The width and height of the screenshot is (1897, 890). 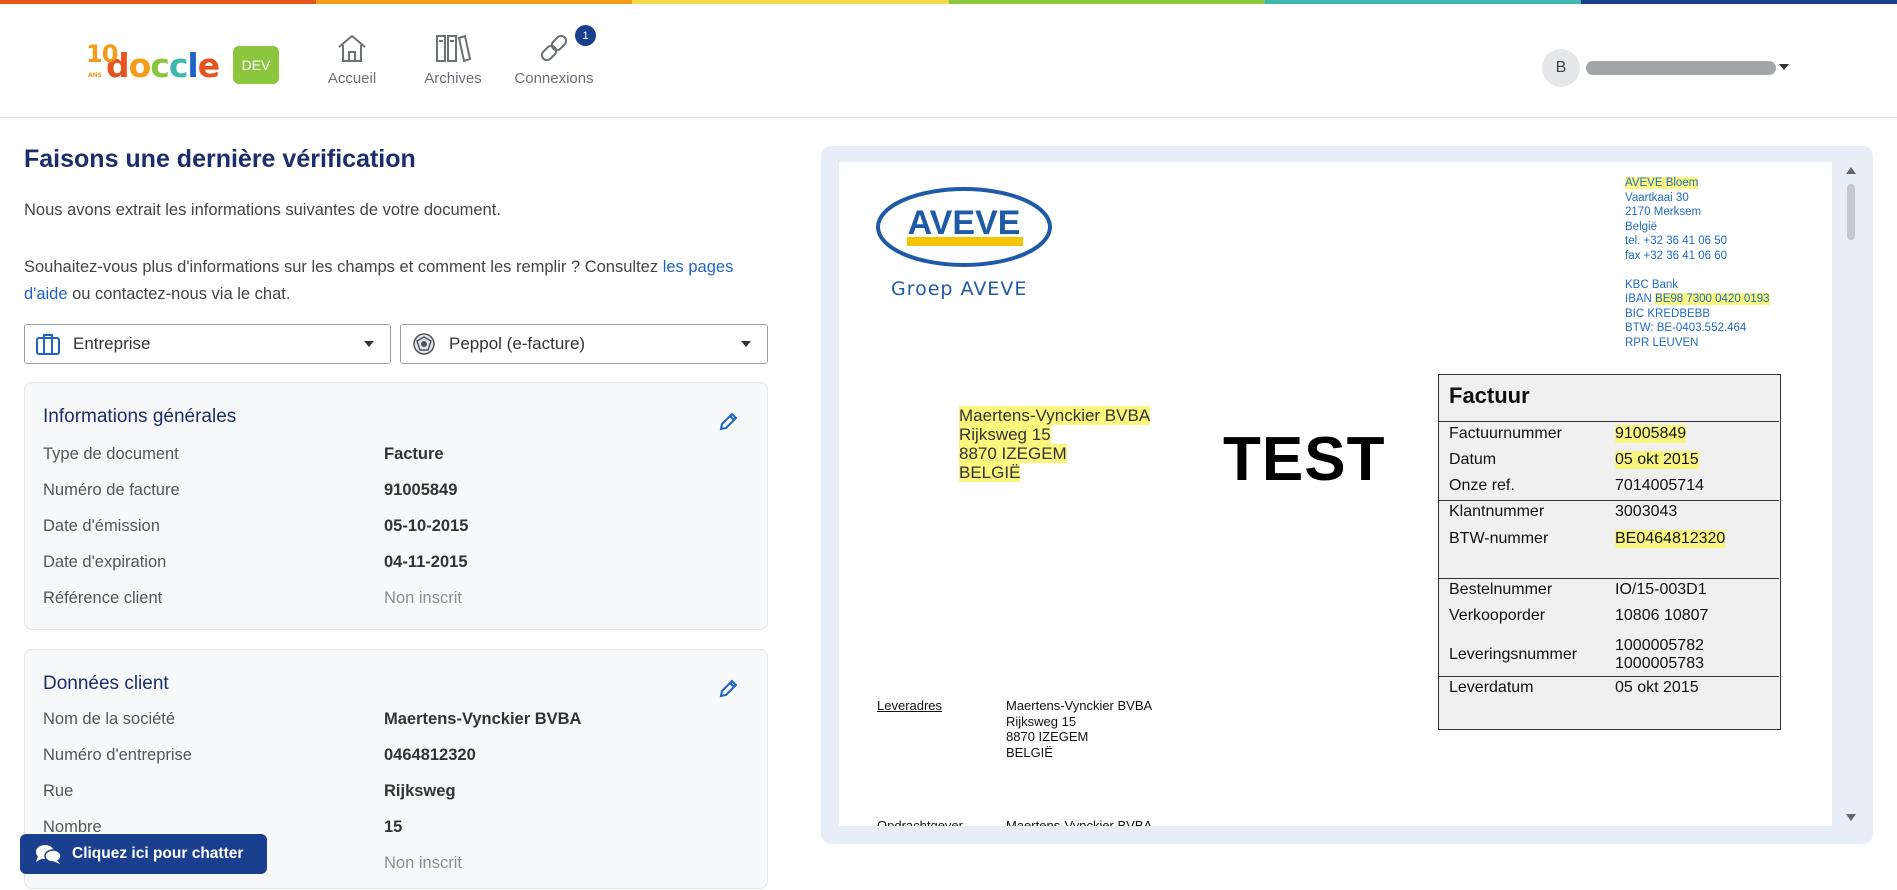 I want to click on invoice-row-value: 1000005782 1000005783, so click(x=1659, y=655).